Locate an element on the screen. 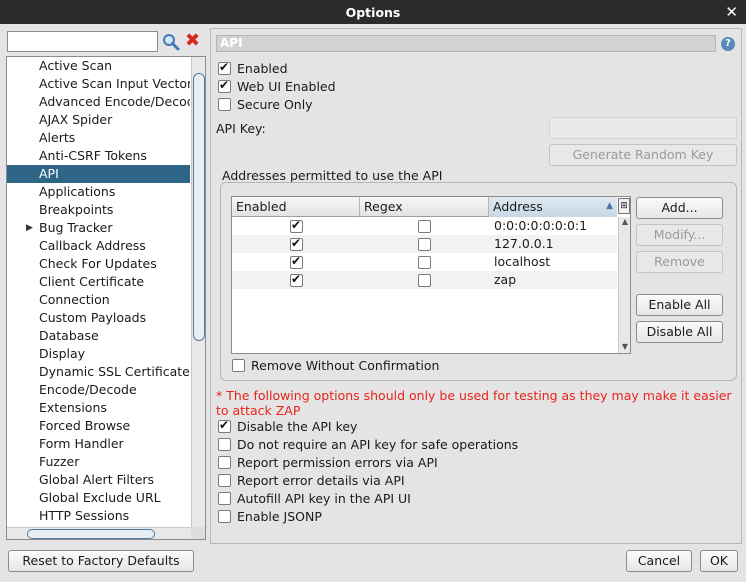 The width and height of the screenshot is (746, 582). tree-item-label: Breakpoints is located at coordinates (76, 209).